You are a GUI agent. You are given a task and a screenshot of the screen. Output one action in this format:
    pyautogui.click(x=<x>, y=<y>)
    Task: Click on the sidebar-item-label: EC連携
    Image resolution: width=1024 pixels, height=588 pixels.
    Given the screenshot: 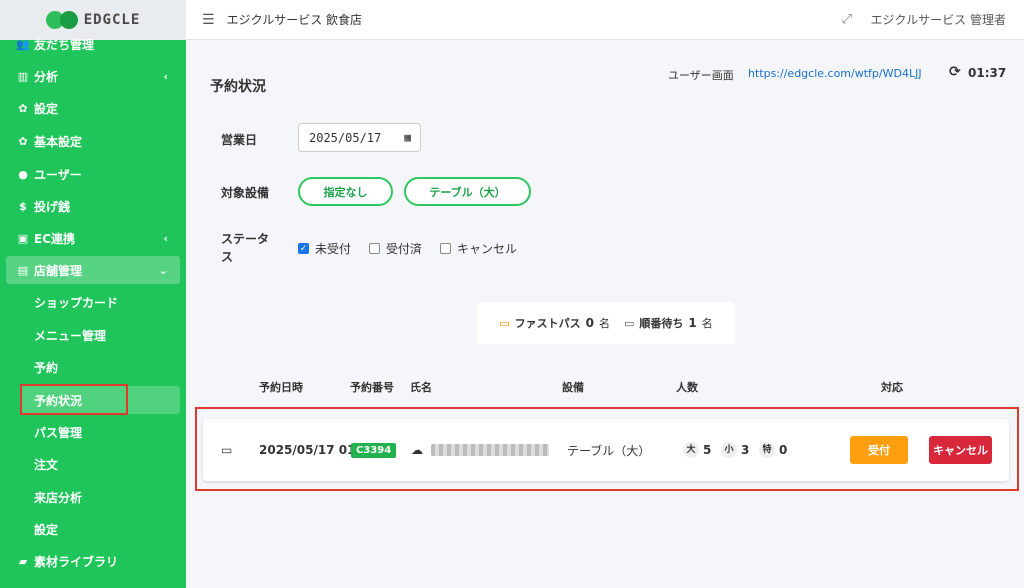 What is the action you would take?
    pyautogui.click(x=55, y=238)
    